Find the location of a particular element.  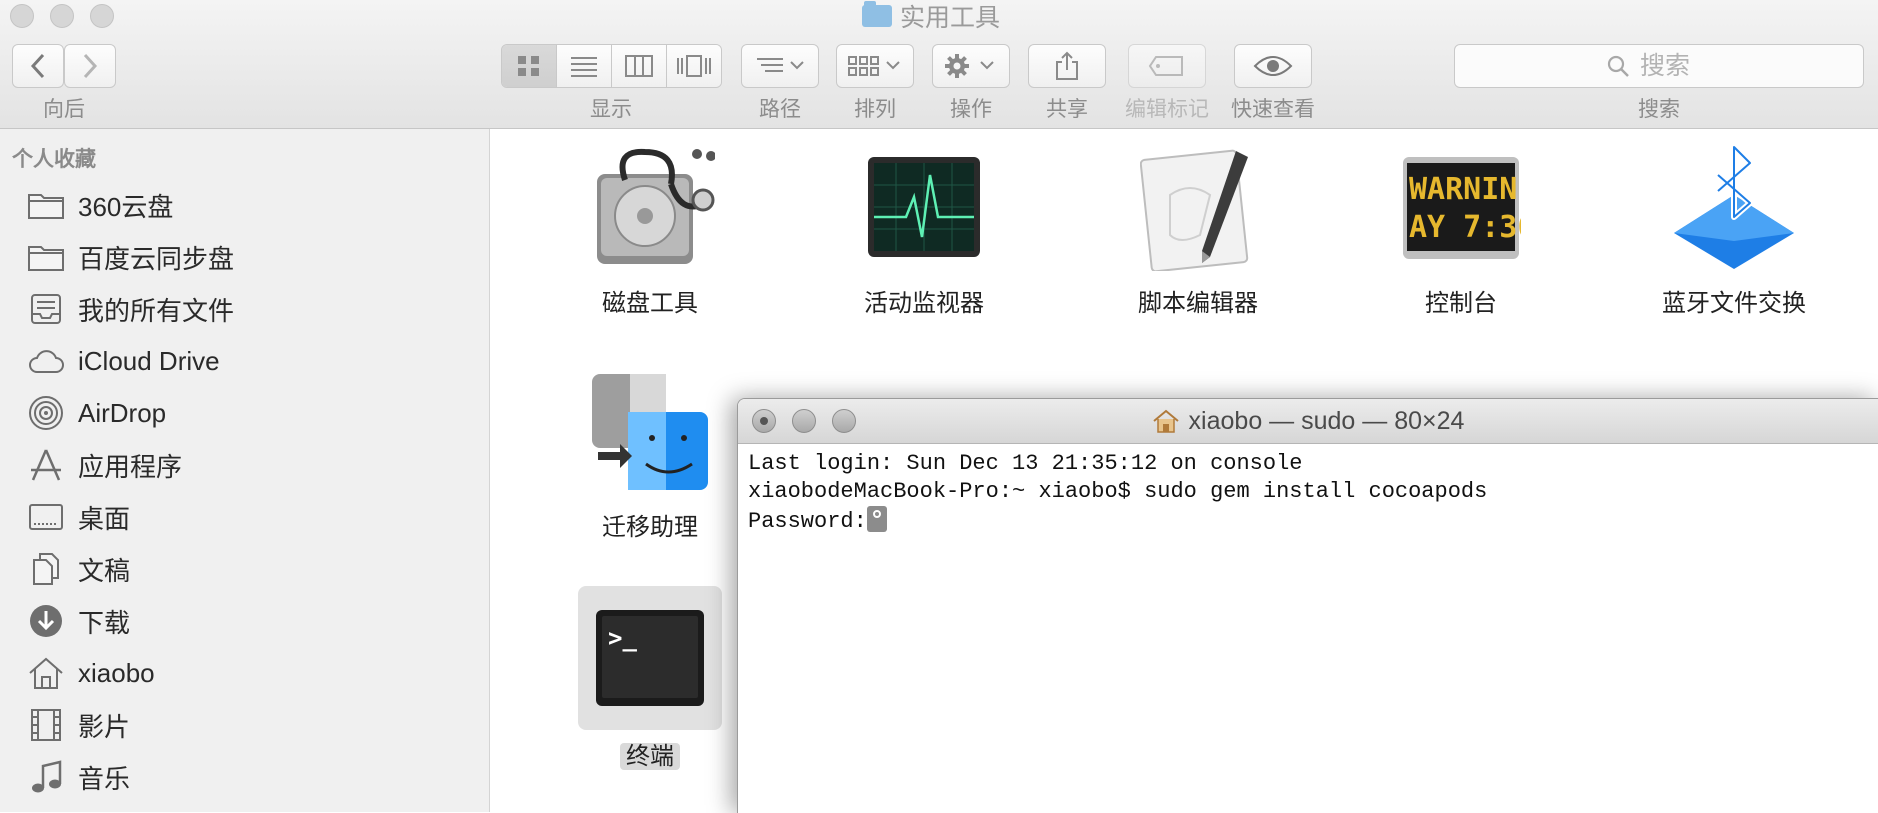

share-icon is located at coordinates (1067, 65).